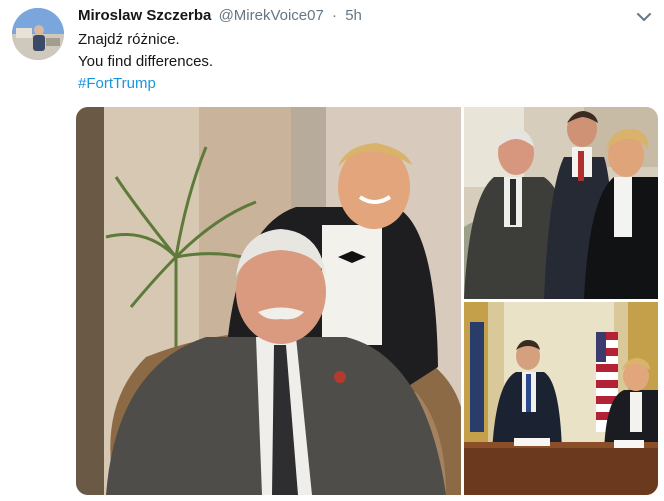 The width and height of the screenshot is (664, 501). I want to click on tweet-text-line-polish: Znajdź różnice., so click(129, 39).